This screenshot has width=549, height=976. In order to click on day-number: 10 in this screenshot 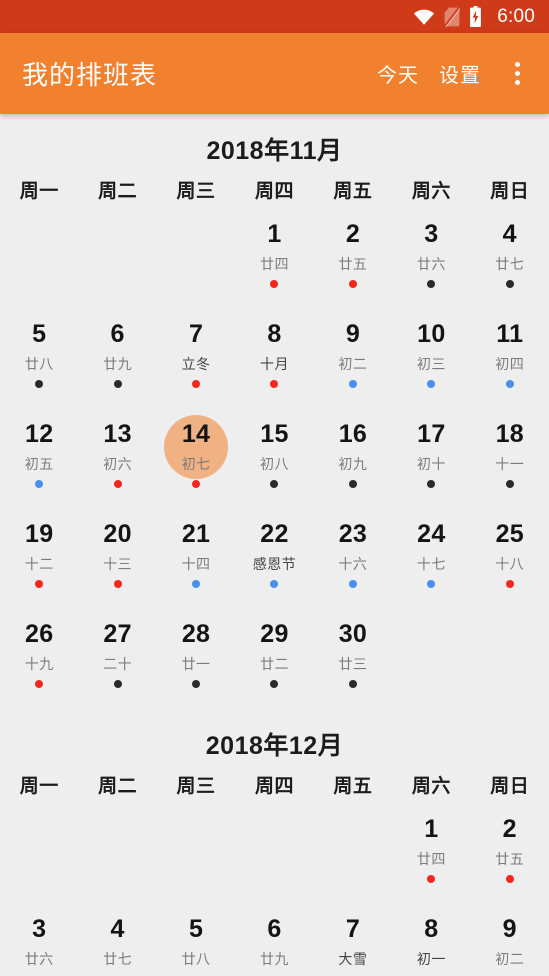, I will do `click(431, 334)`.